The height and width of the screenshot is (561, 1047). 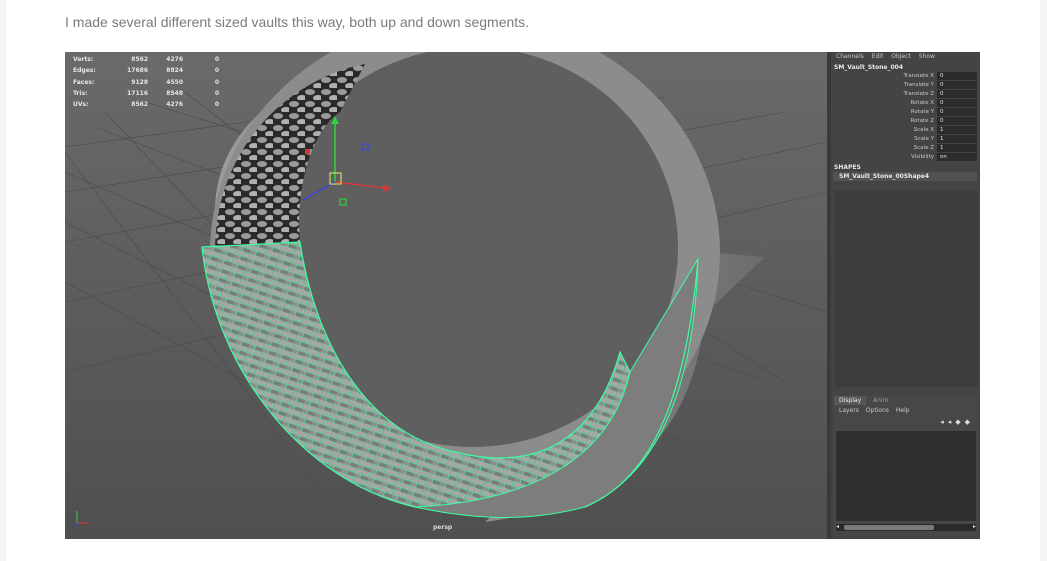 What do you see at coordinates (868, 67) in the screenshot?
I see `object-name: SM_Vault_Stone_004` at bounding box center [868, 67].